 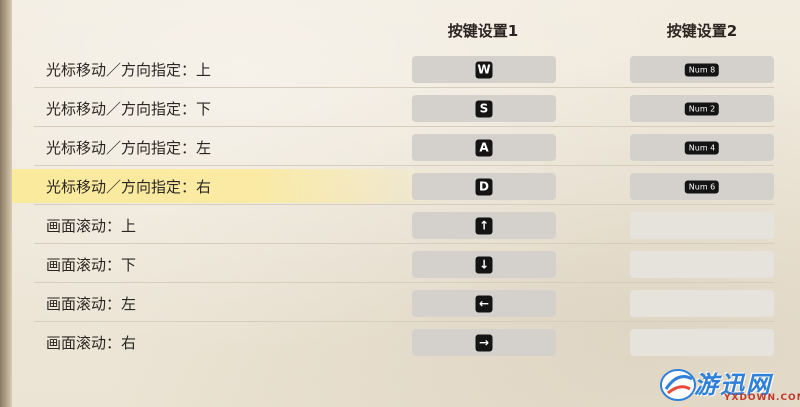 I want to click on keybind-row-cursor-up: 光标移动／方向指定：上 W Num 8, so click(x=404, y=69).